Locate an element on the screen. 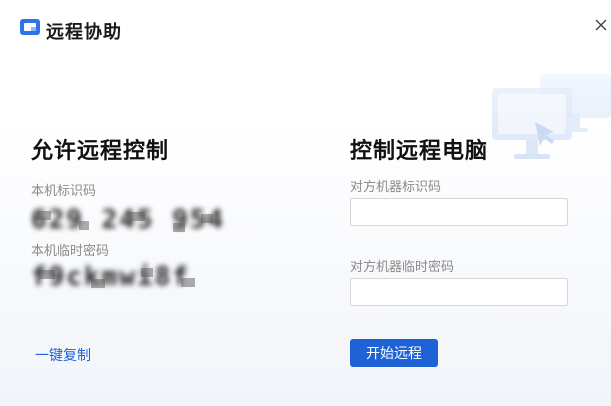 The image size is (611, 406). remote-id-input is located at coordinates (459, 212).